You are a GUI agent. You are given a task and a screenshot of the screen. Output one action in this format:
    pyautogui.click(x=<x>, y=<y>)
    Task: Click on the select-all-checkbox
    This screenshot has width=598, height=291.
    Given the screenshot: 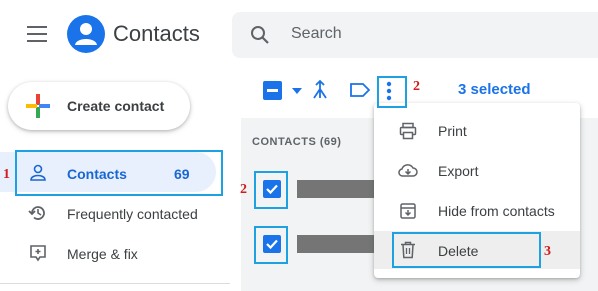 What is the action you would take?
    pyautogui.click(x=272, y=90)
    